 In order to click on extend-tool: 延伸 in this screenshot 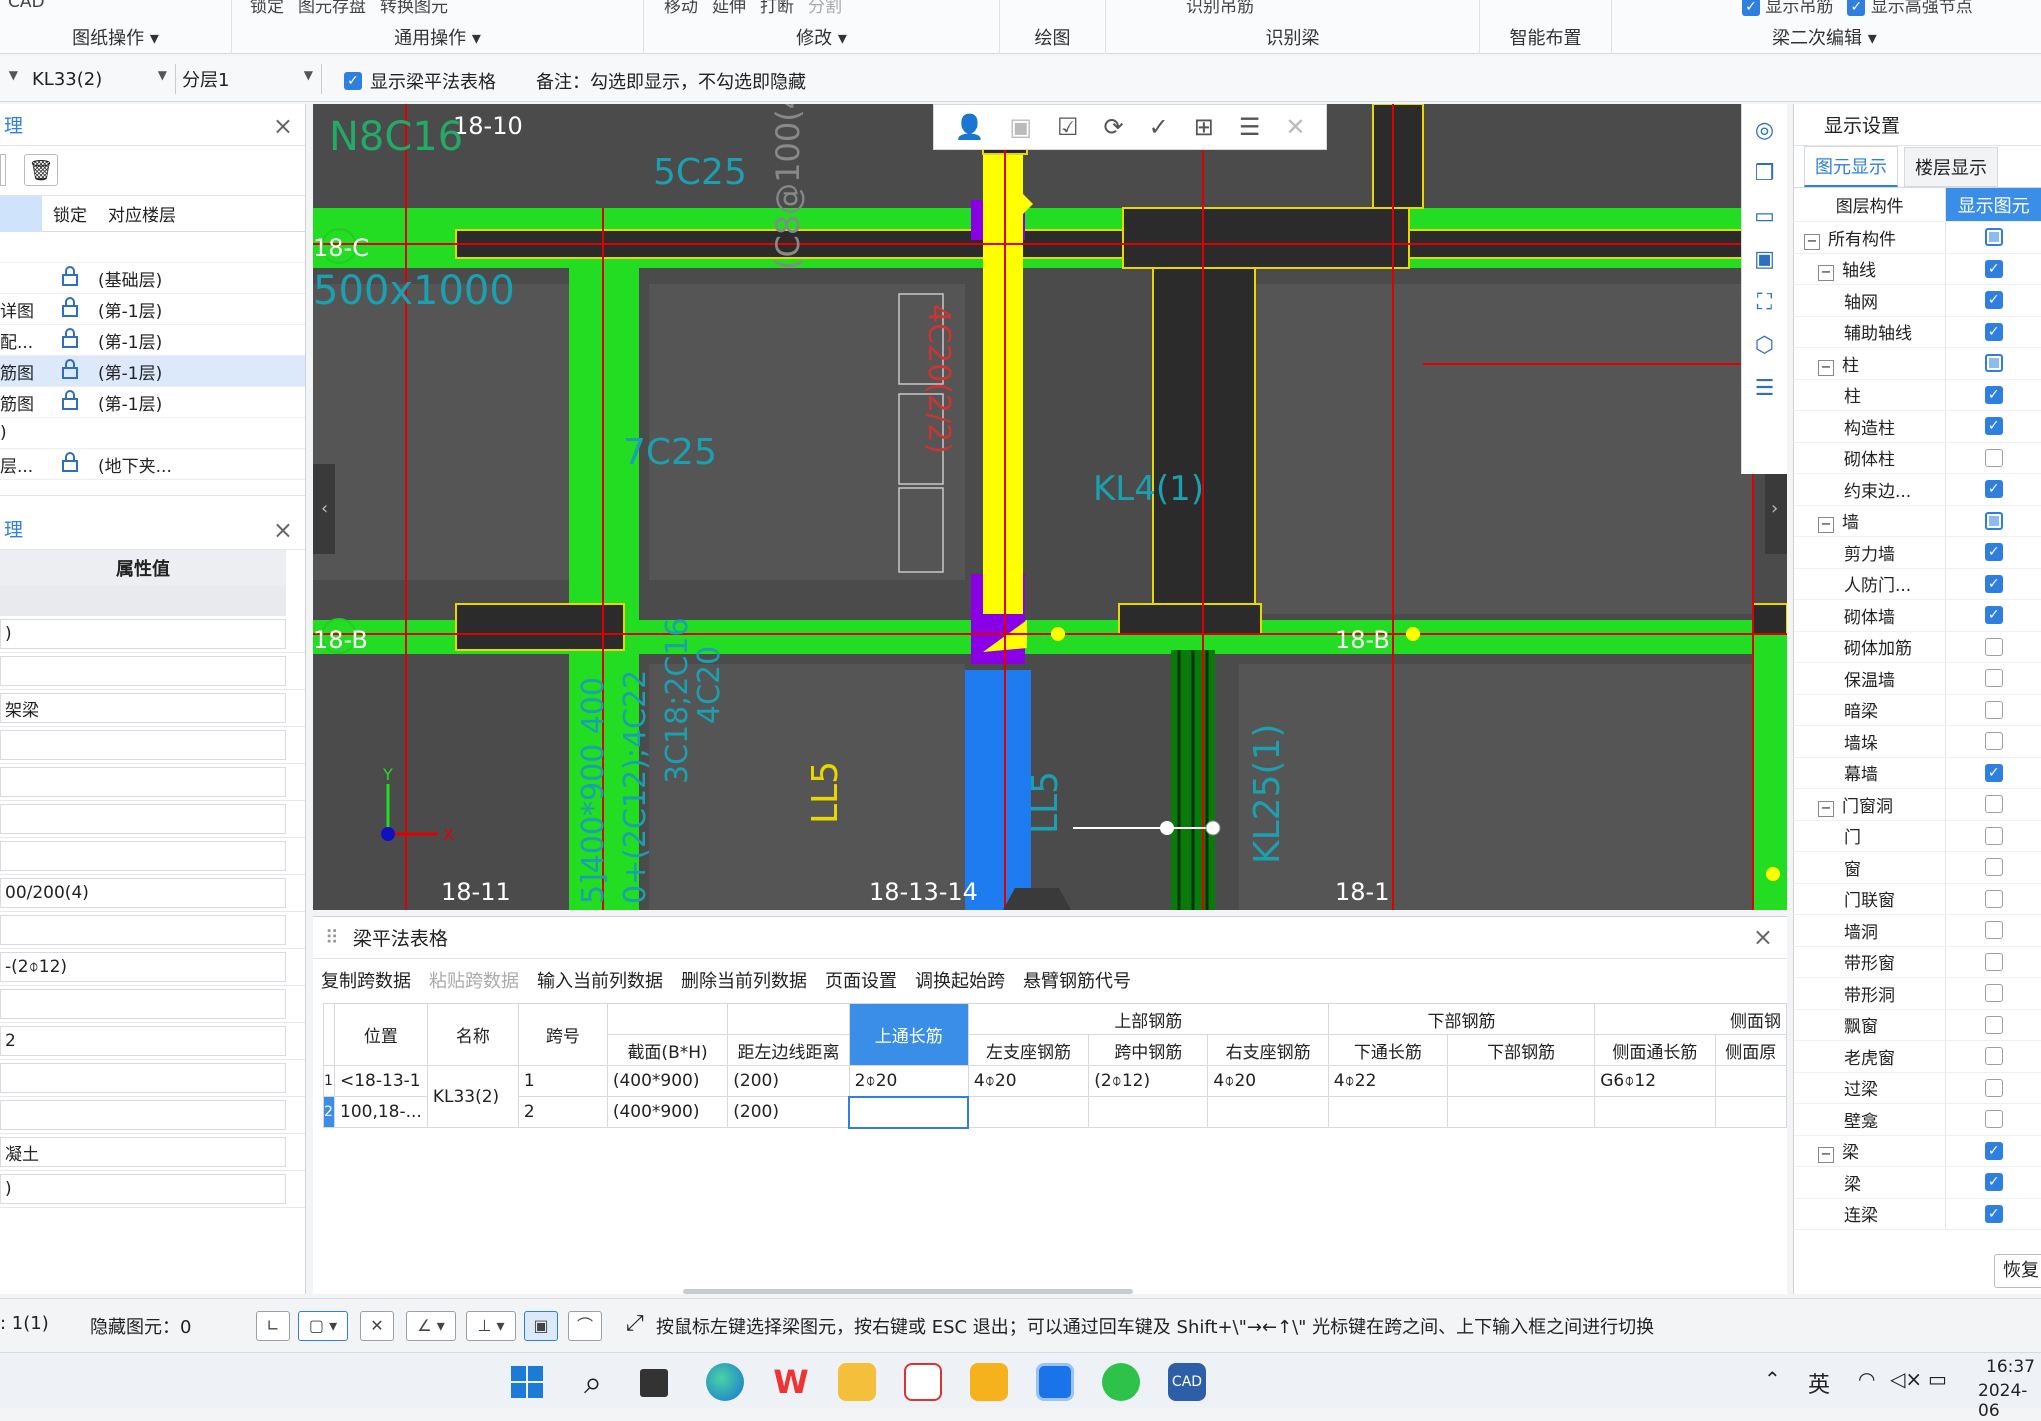, I will do `click(729, 8)`.